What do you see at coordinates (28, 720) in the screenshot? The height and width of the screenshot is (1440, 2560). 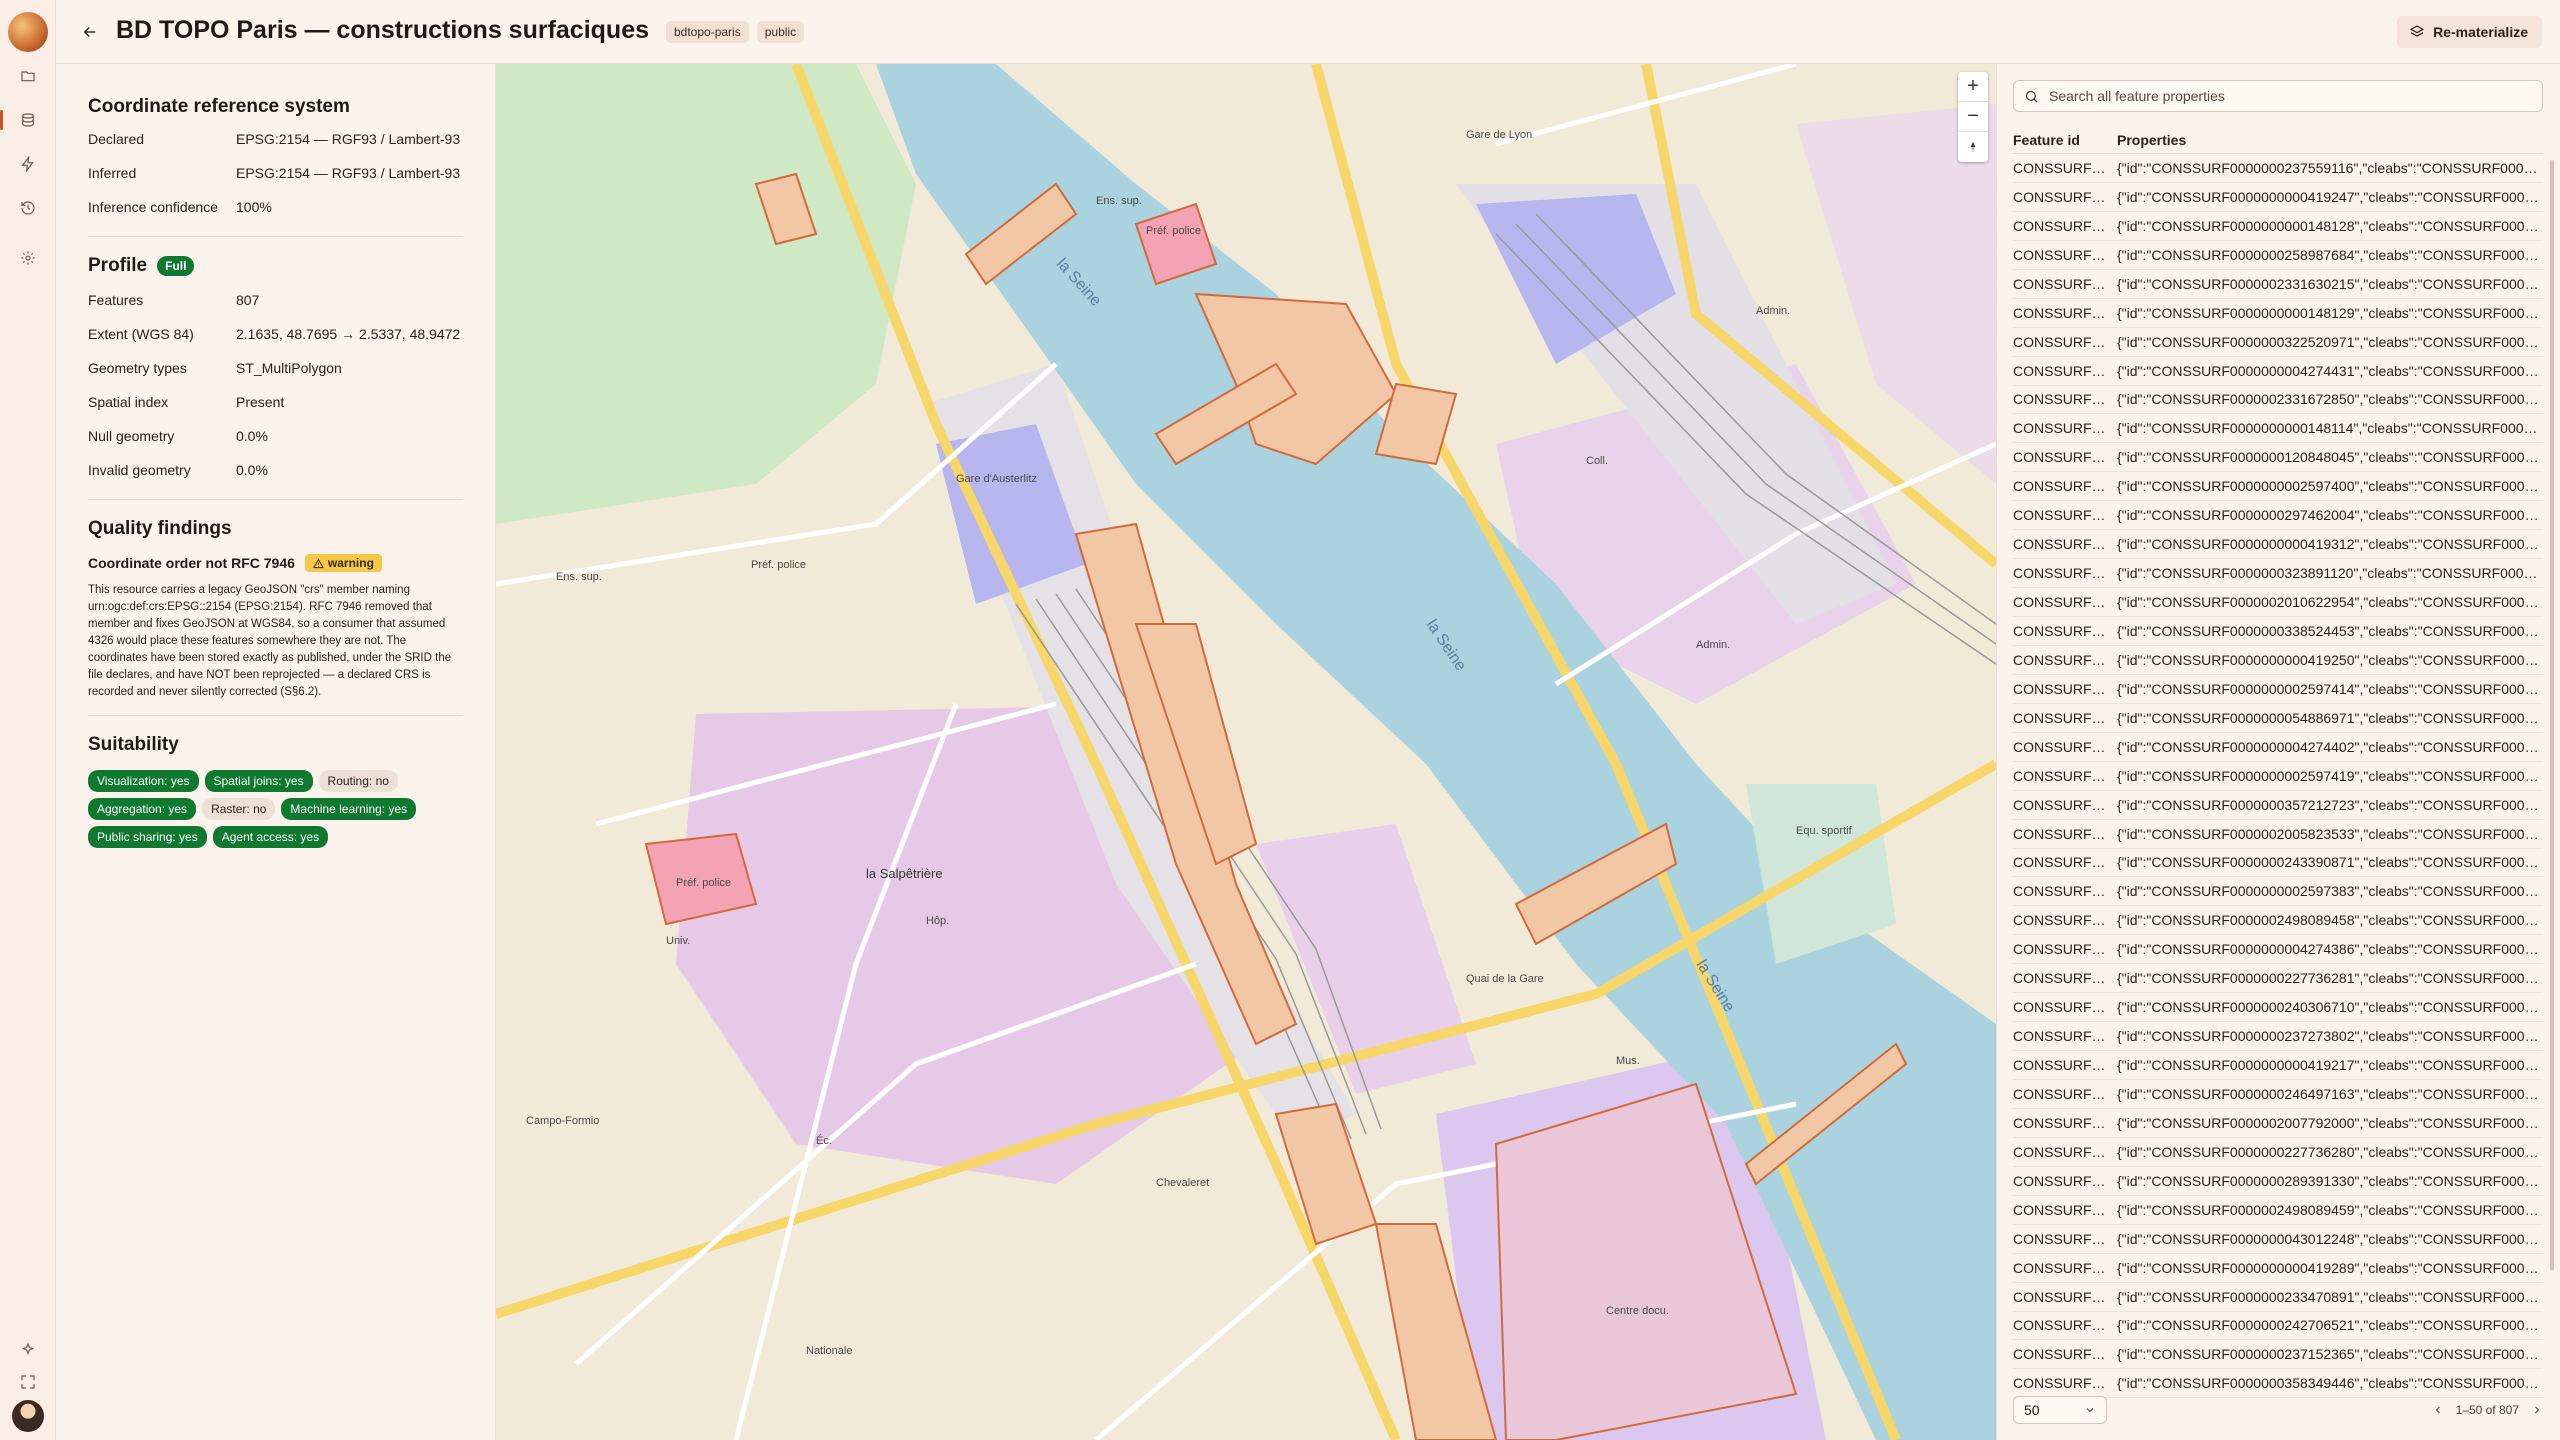 I see `app-rail` at bounding box center [28, 720].